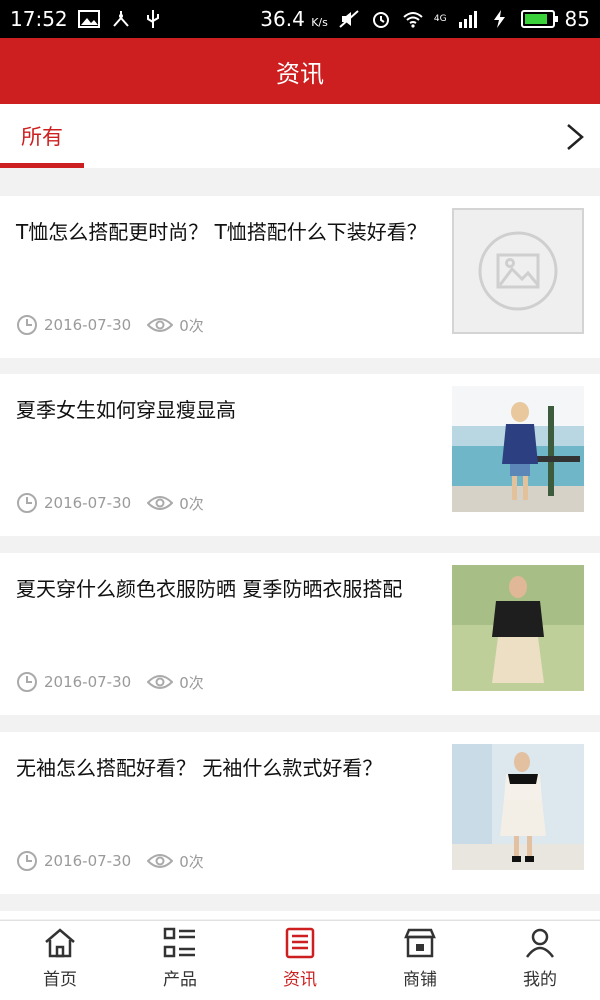 This screenshot has height=1000, width=600. What do you see at coordinates (413, 20) in the screenshot?
I see `wifi-icon` at bounding box center [413, 20].